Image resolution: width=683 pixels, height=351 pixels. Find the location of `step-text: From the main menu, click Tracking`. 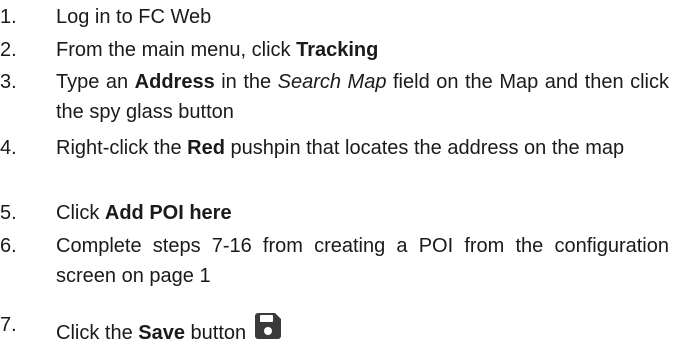

step-text: From the main menu, click Tracking is located at coordinates (362, 50).